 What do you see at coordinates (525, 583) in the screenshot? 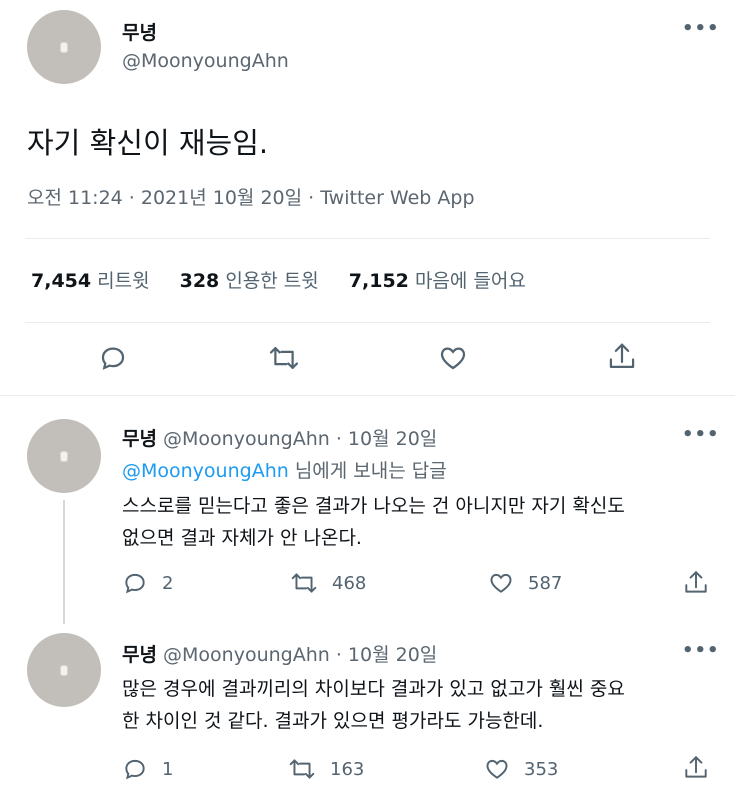
I see `like-button: 587` at bounding box center [525, 583].